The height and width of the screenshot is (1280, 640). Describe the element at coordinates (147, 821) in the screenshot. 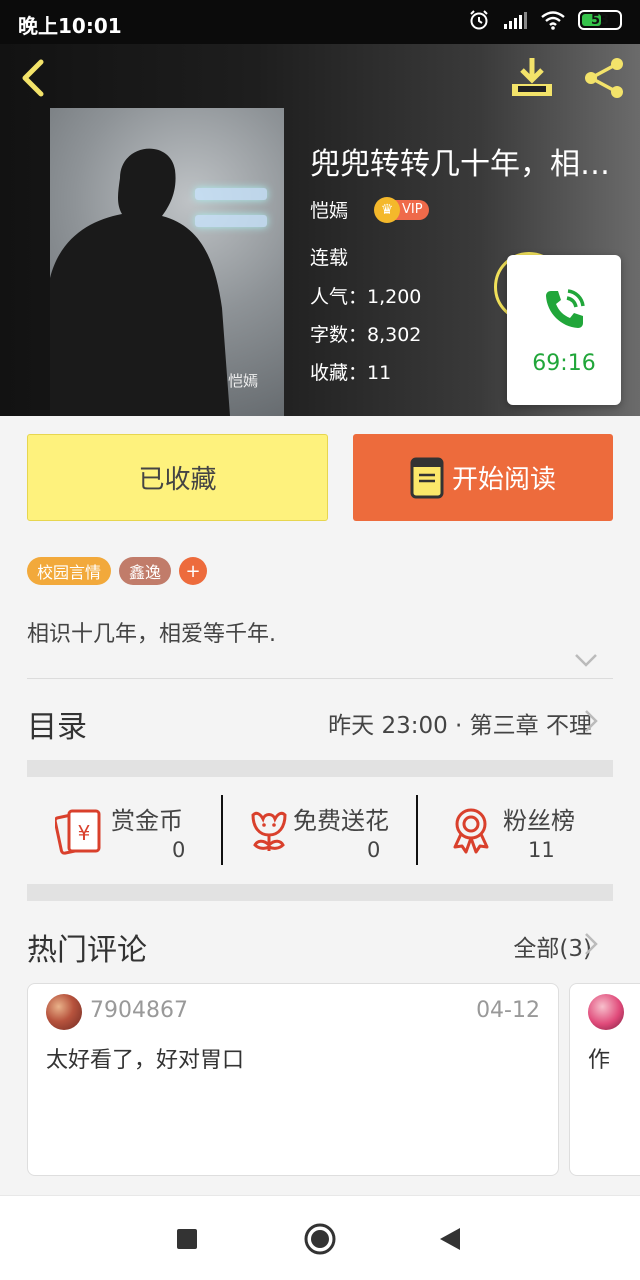

I see `metric-label: 赏金币` at that location.